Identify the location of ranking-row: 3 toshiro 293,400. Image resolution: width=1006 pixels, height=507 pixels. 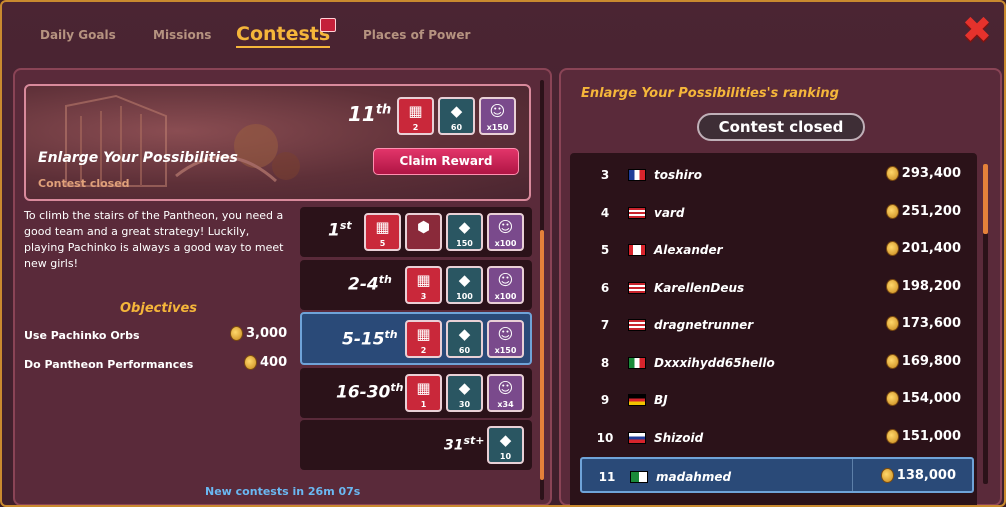
(773, 175).